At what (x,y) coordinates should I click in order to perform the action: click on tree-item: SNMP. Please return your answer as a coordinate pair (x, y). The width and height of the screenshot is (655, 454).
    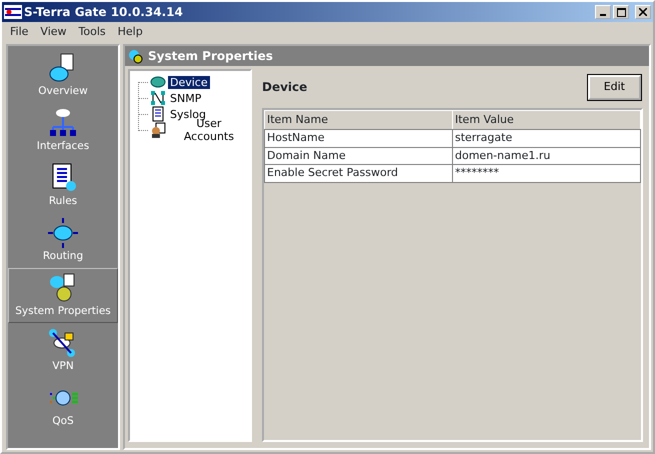
    Looking at the image, I should click on (186, 98).